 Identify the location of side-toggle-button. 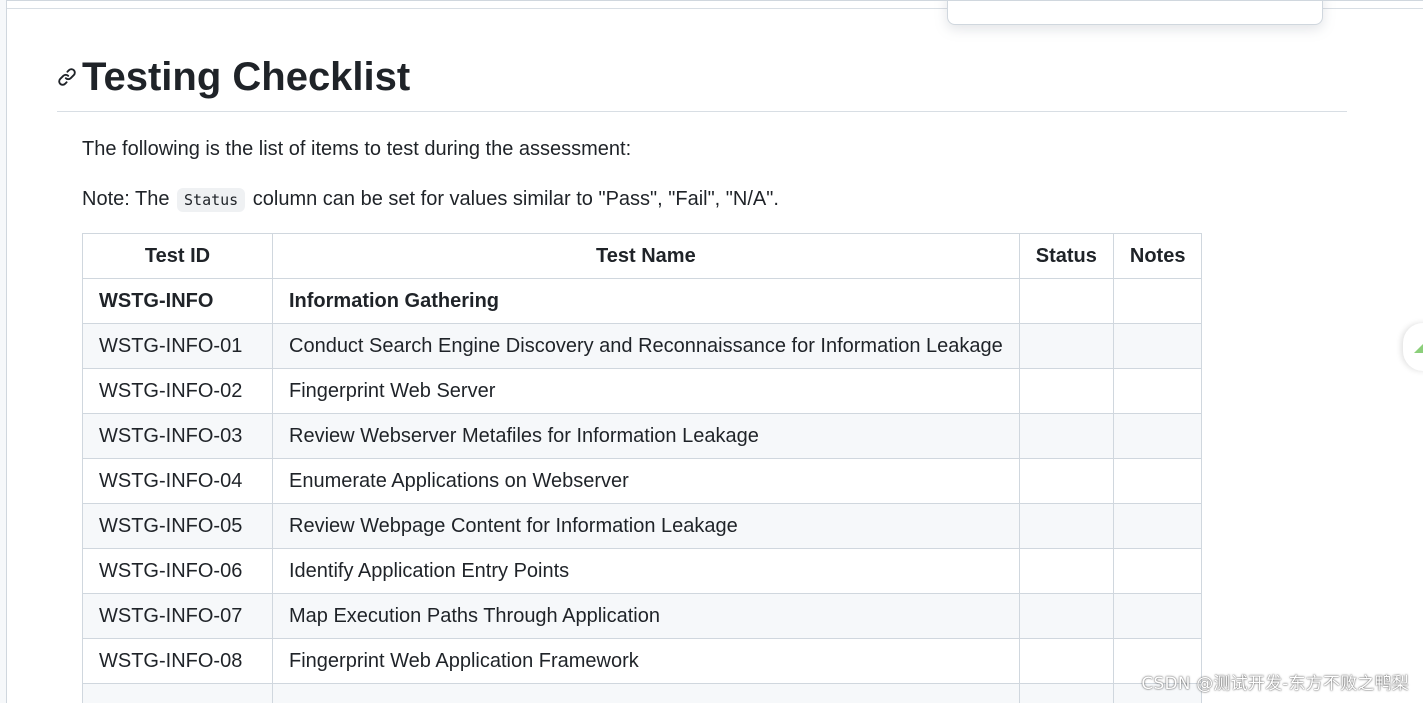
(1413, 347).